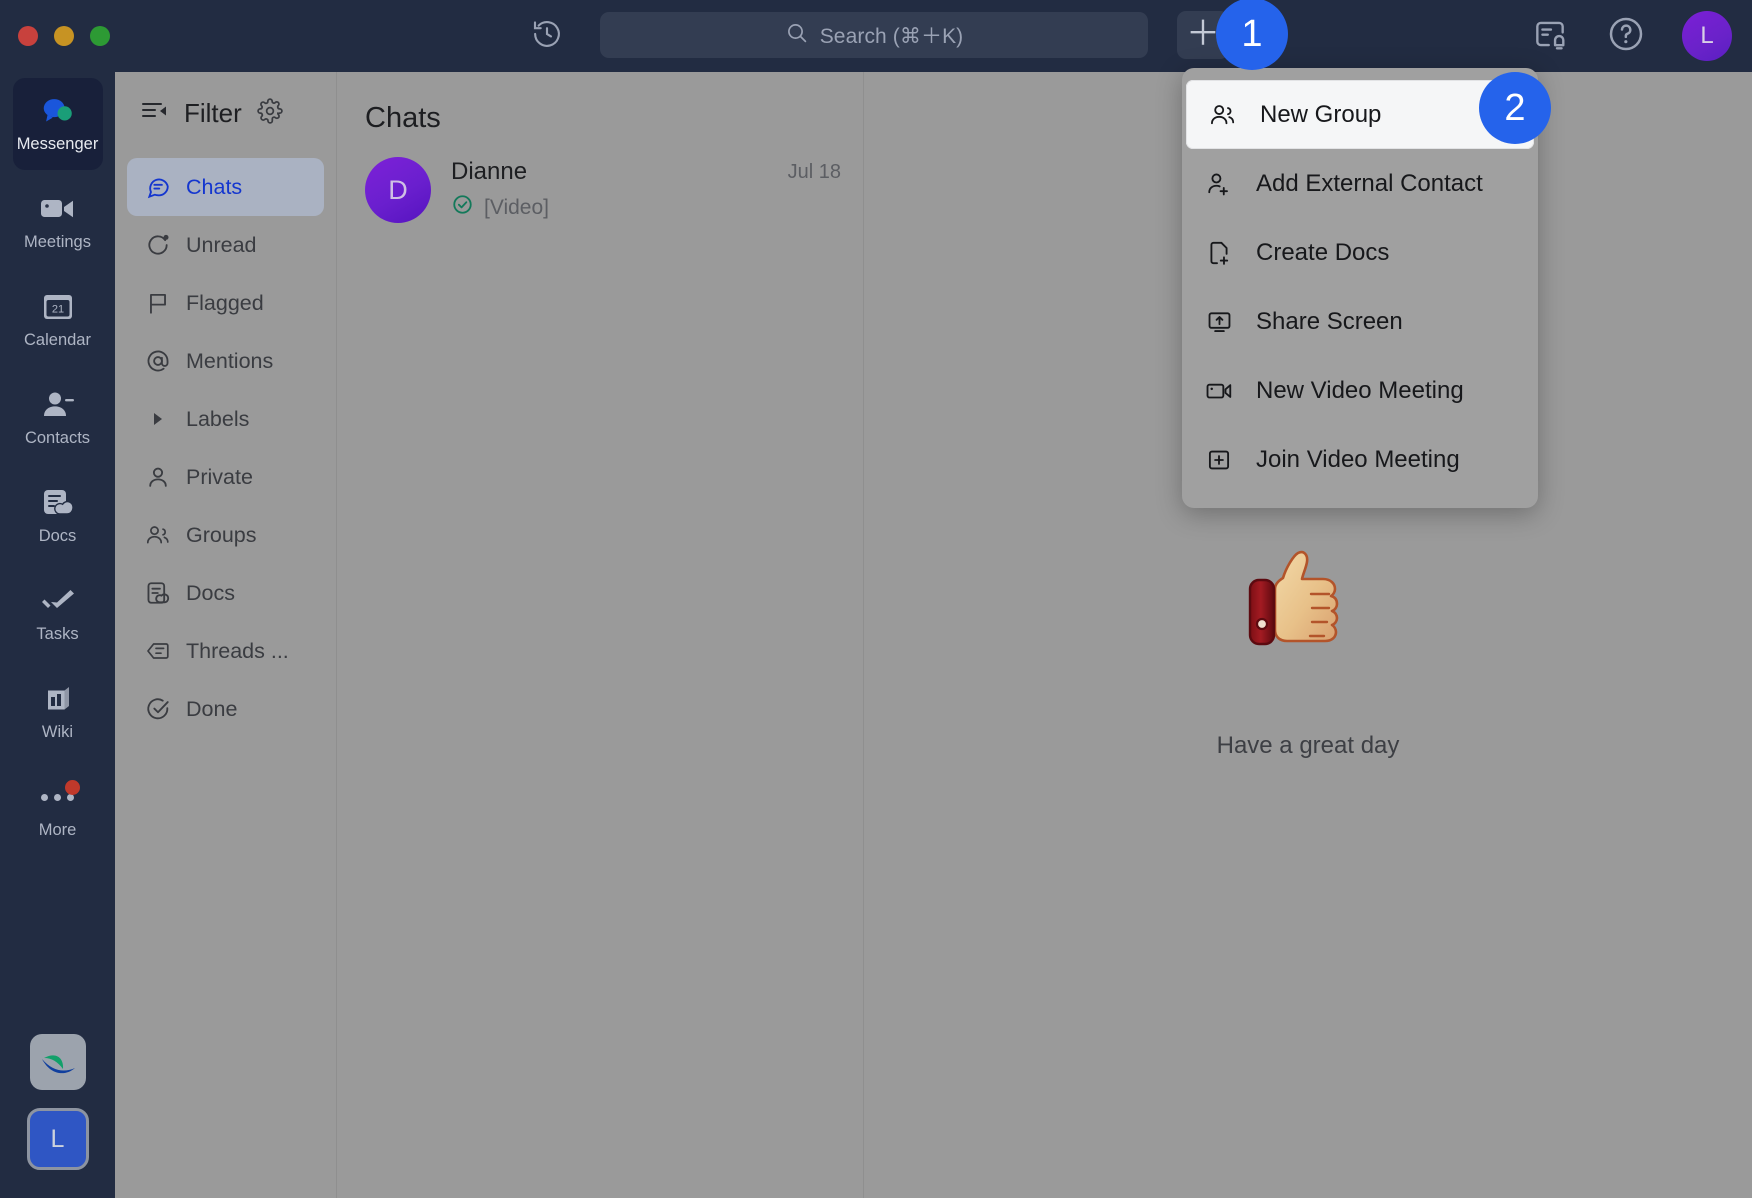 This screenshot has height=1198, width=1752. I want to click on chevron-right-icon, so click(158, 419).